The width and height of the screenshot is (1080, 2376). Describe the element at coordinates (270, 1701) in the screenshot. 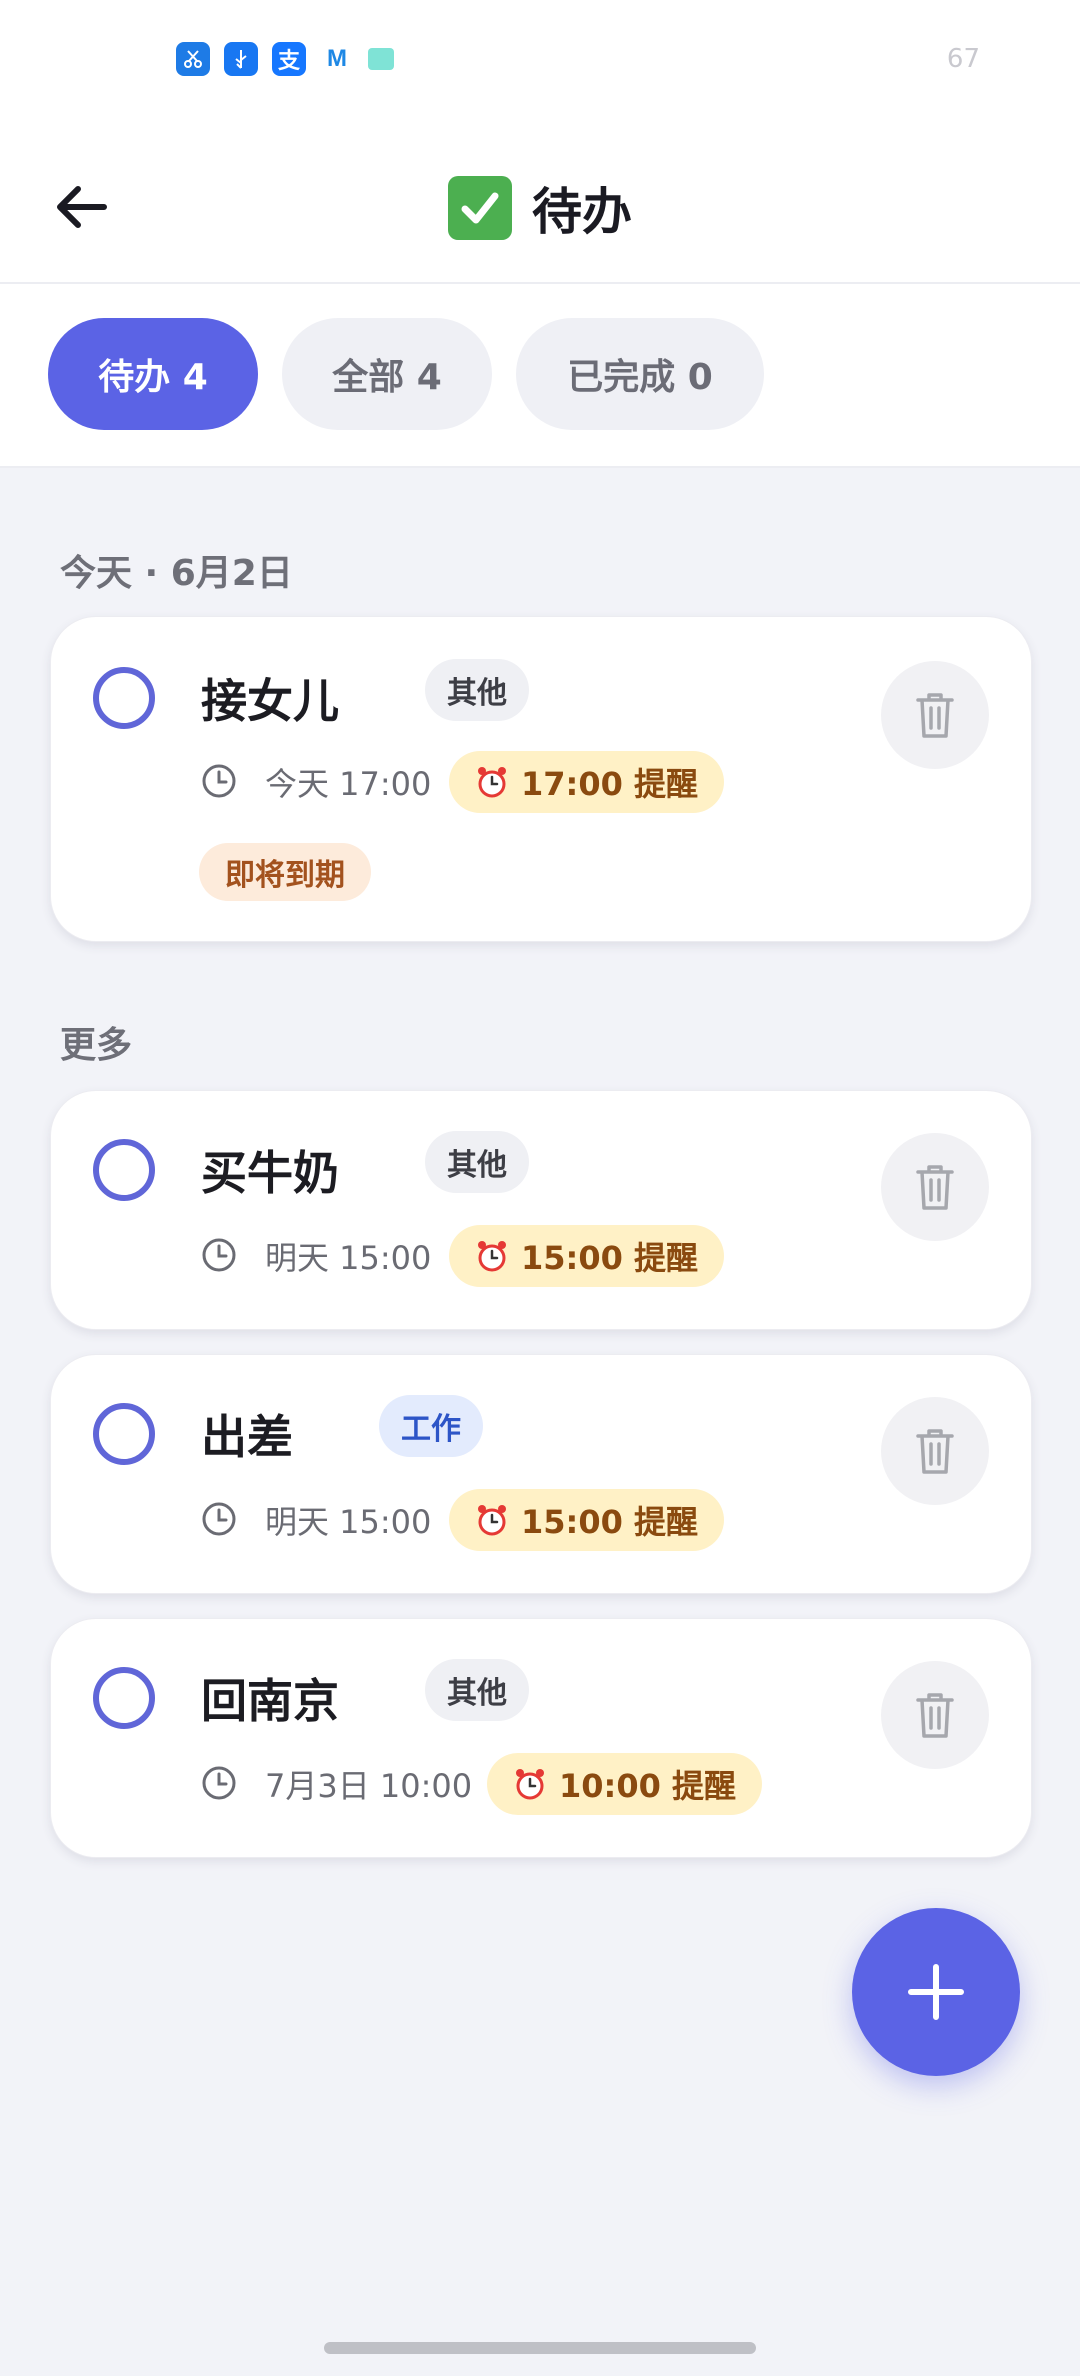

I see `todo-title: 回南京` at that location.